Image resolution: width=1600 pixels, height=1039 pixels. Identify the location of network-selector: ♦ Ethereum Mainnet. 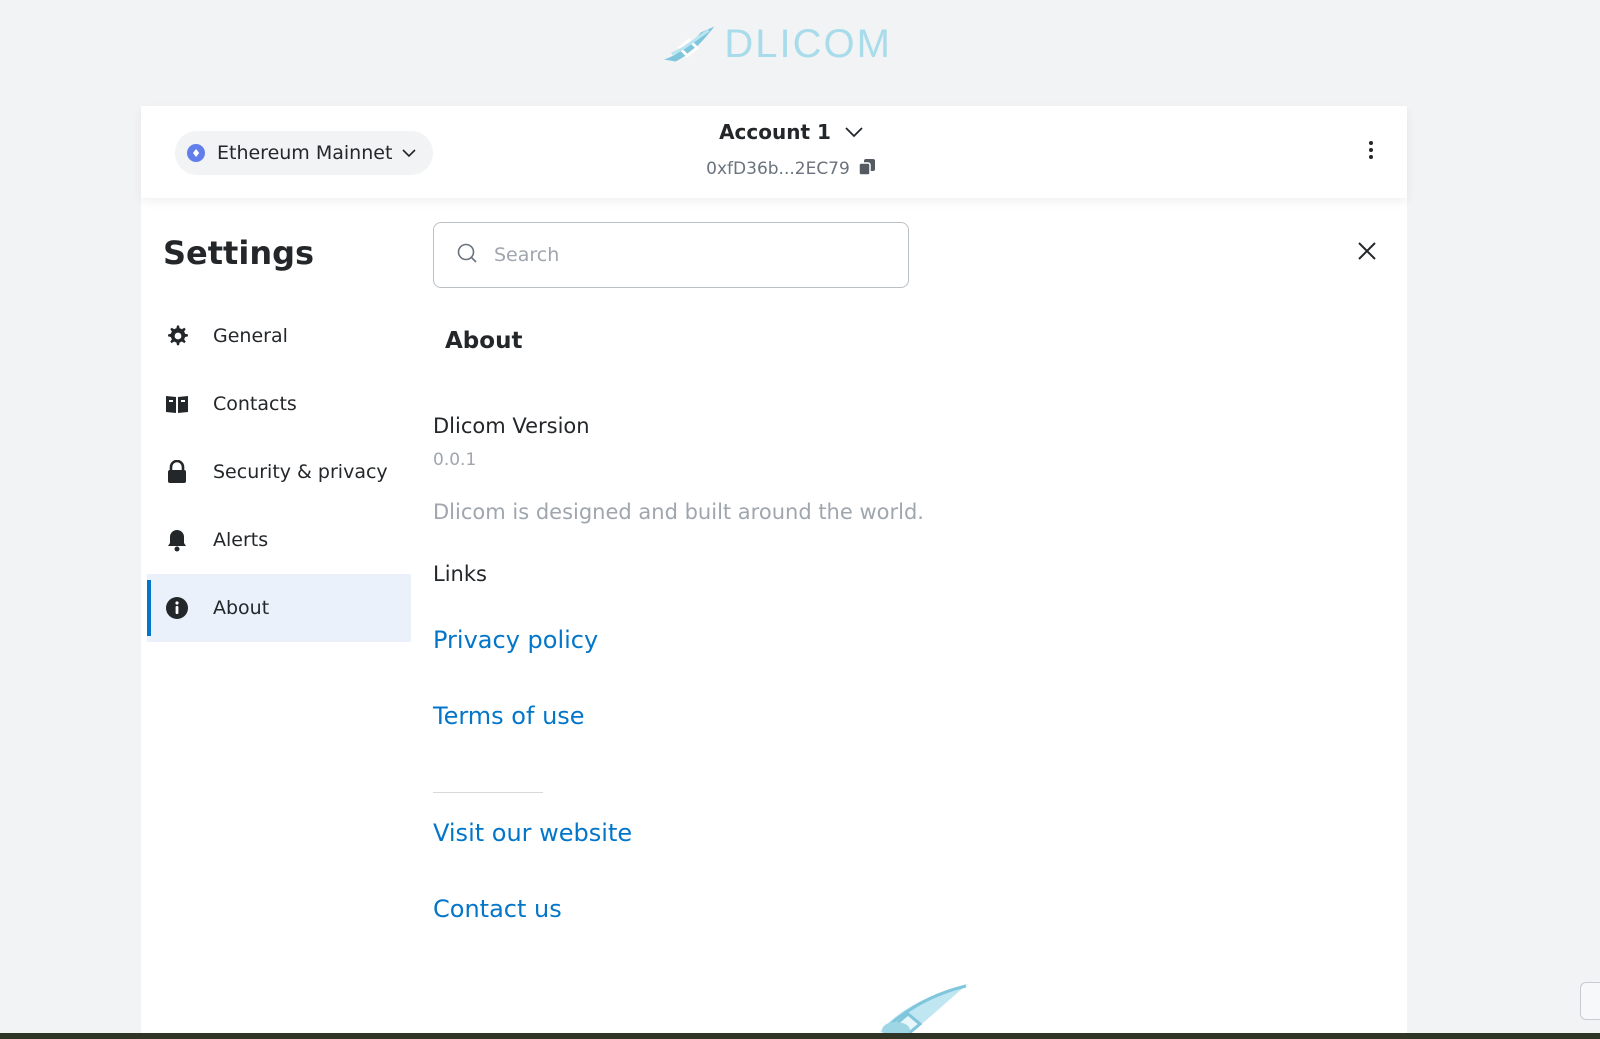
(304, 153).